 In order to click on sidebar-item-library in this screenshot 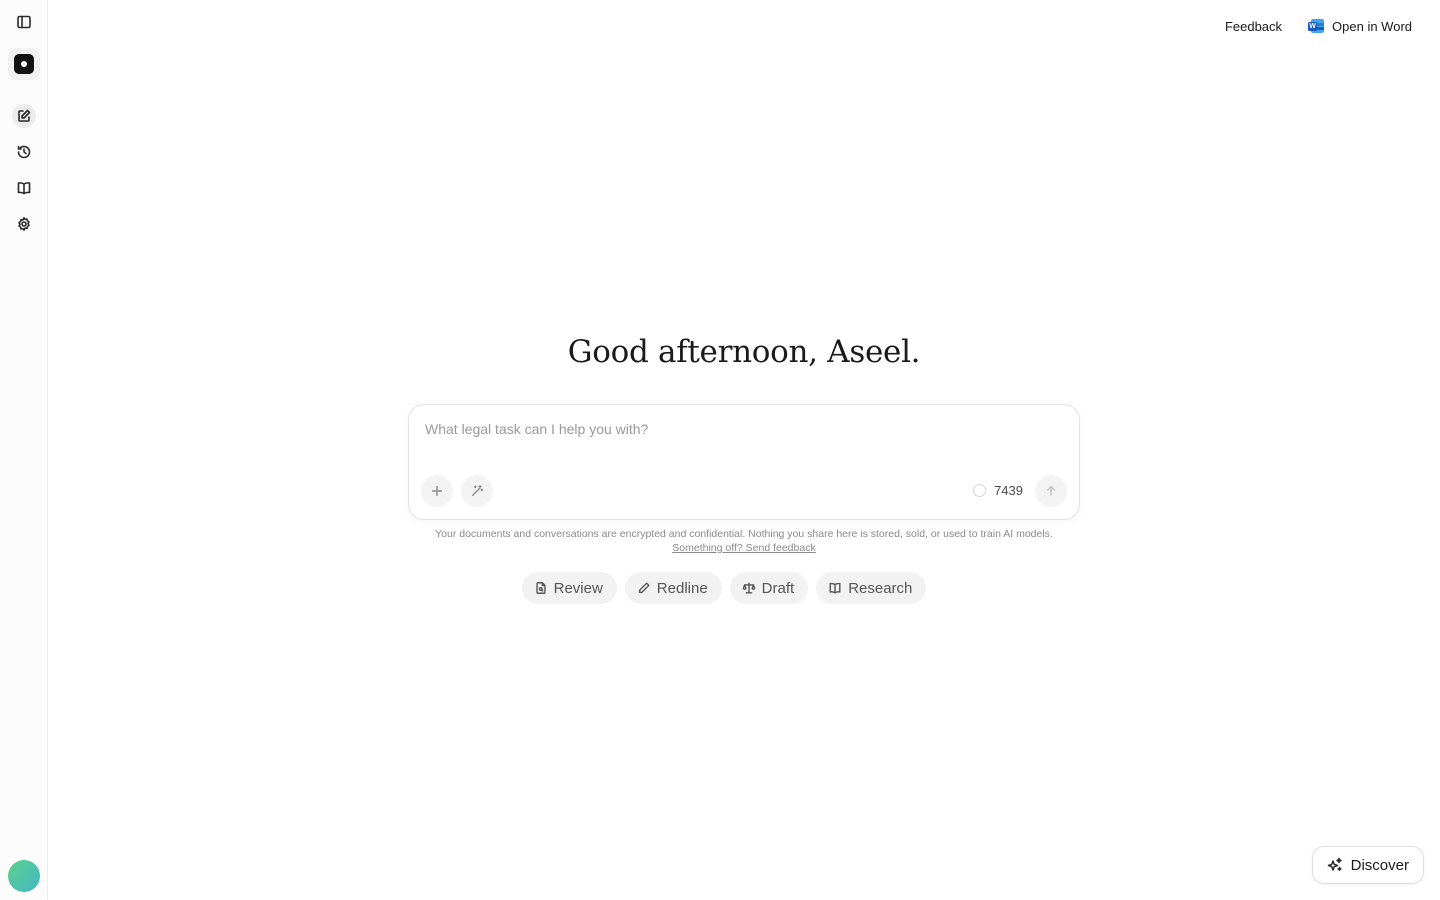, I will do `click(24, 188)`.